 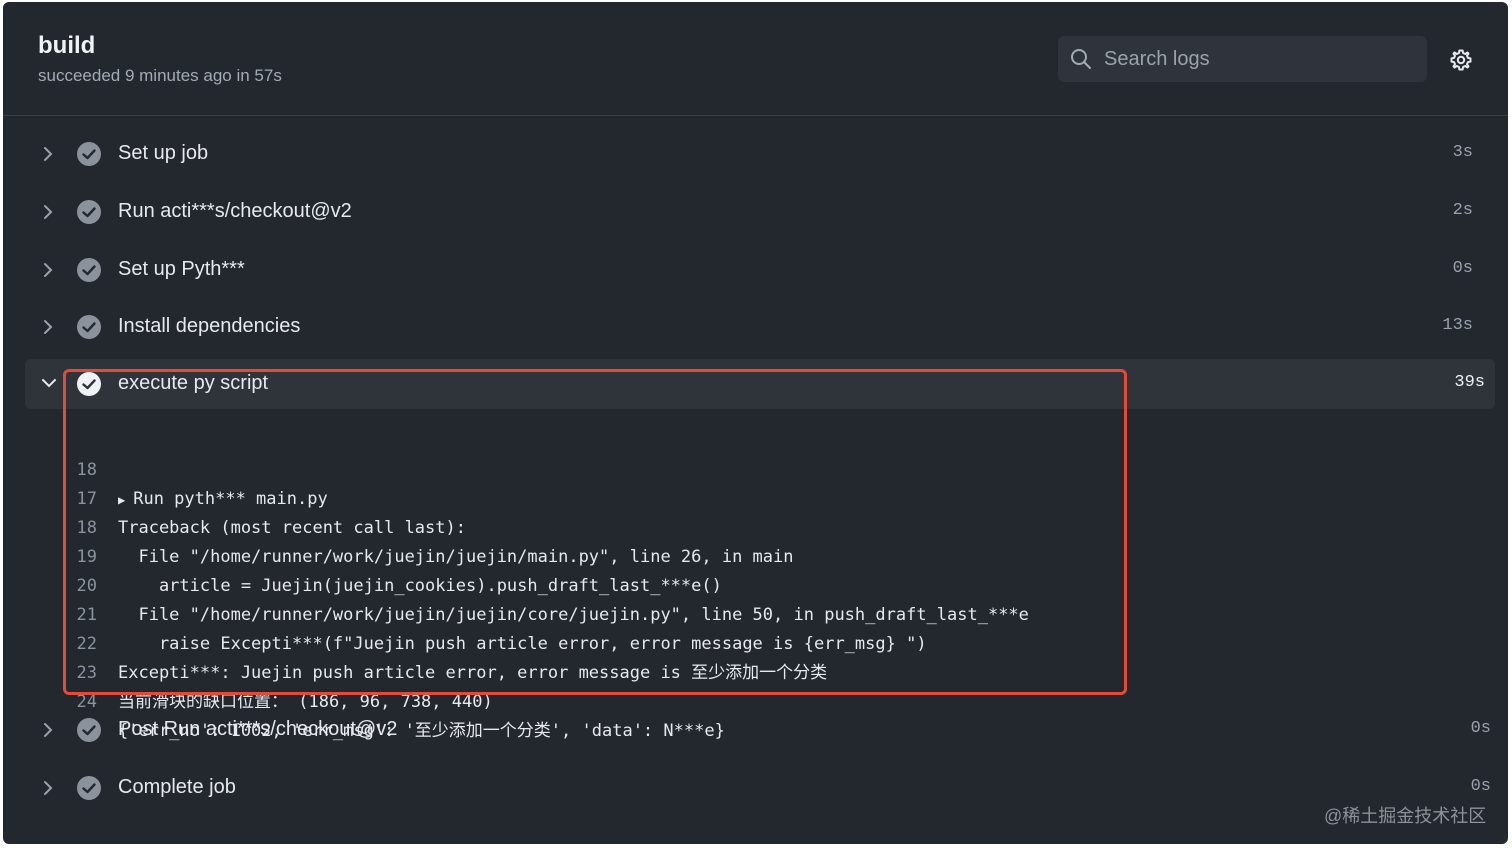 What do you see at coordinates (1405, 816) in the screenshot?
I see `watermark: @稀土掘金技术社区` at bounding box center [1405, 816].